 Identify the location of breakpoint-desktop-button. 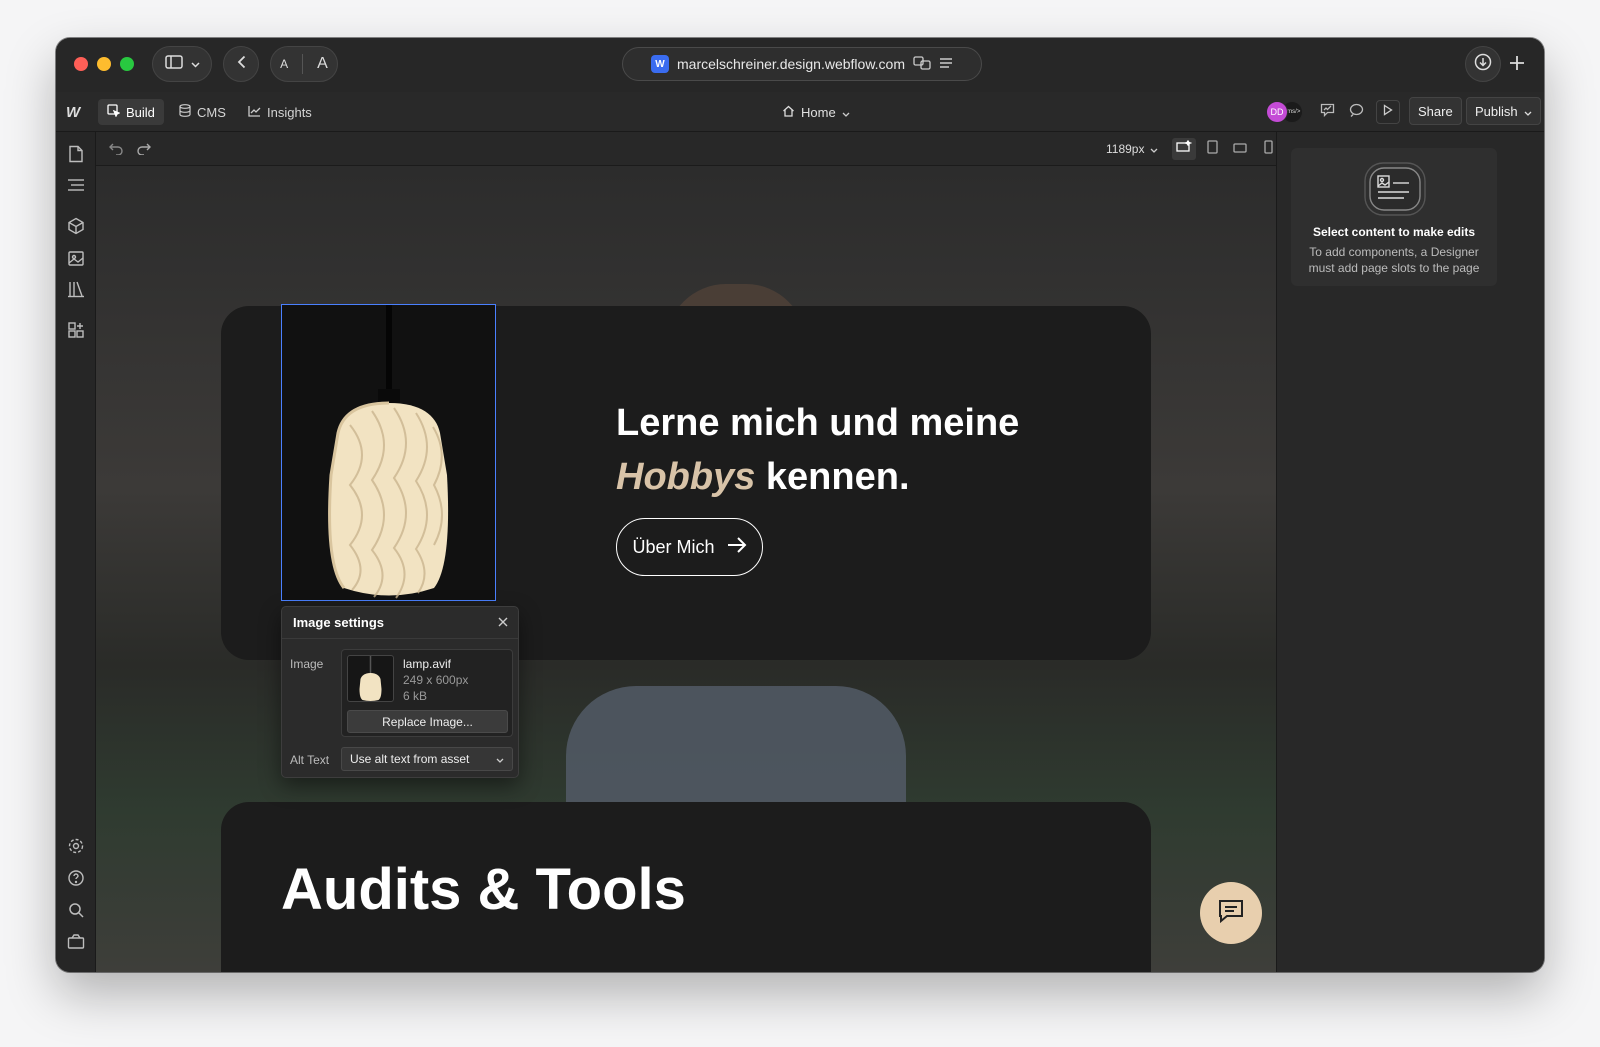
(1184, 149).